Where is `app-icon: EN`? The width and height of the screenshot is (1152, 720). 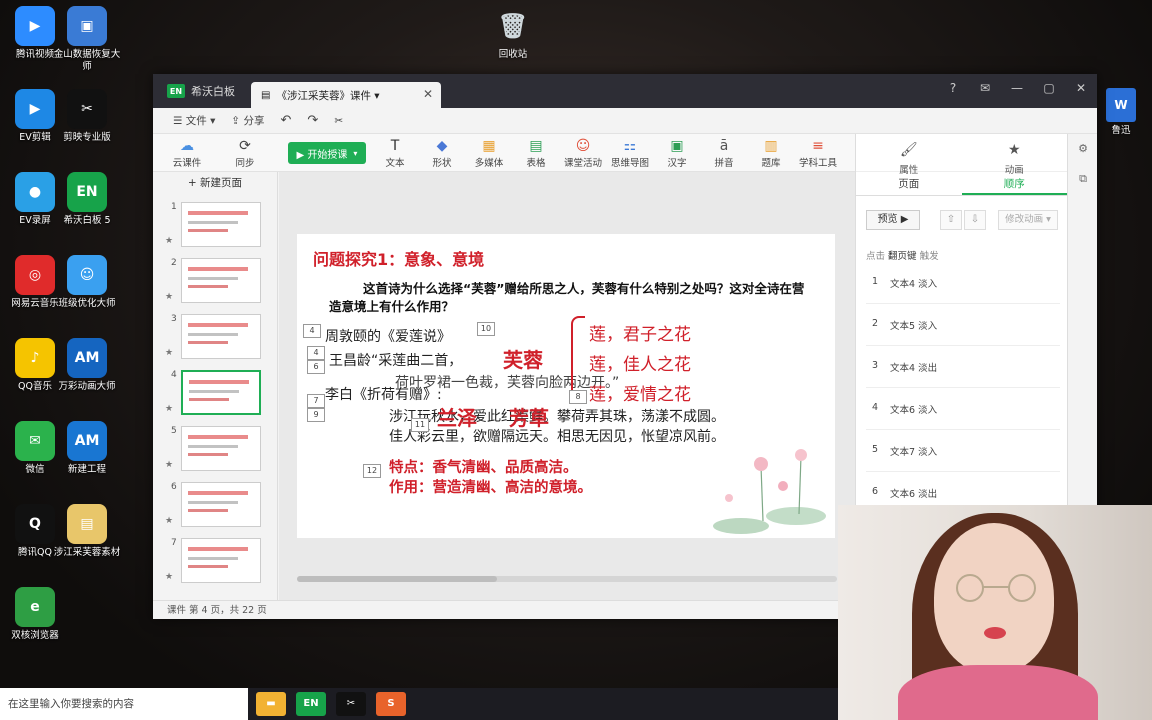
app-icon: EN is located at coordinates (87, 192).